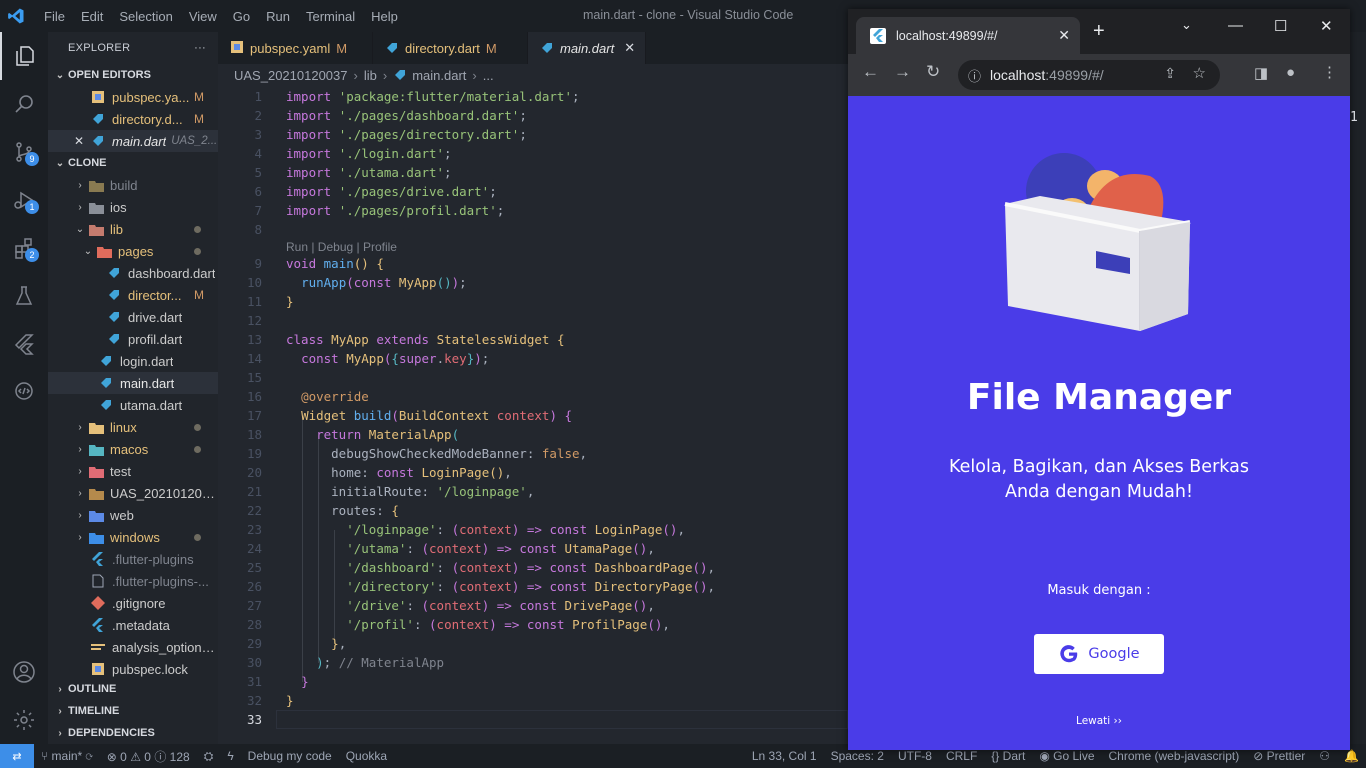  I want to click on close-window-icon: ✕, so click(1326, 26).